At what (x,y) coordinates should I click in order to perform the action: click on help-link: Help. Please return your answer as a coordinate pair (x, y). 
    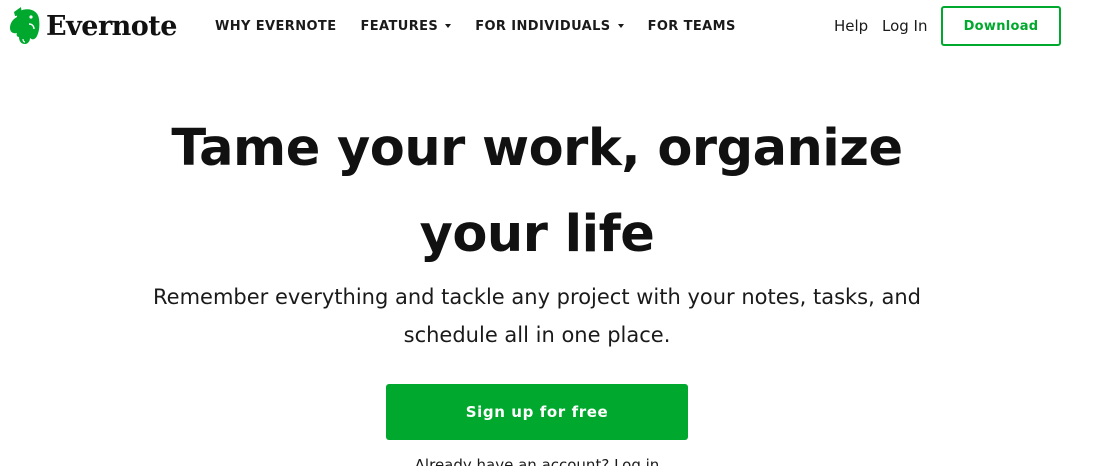
    Looking at the image, I should click on (851, 26).